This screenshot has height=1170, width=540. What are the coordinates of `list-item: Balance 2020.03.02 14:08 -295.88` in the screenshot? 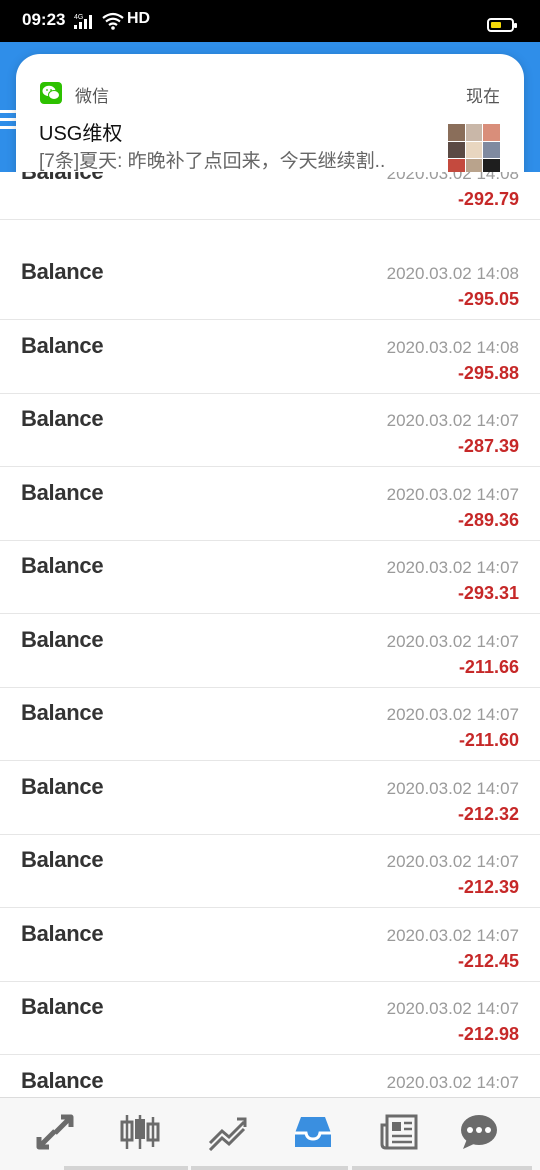 It's located at (270, 357).